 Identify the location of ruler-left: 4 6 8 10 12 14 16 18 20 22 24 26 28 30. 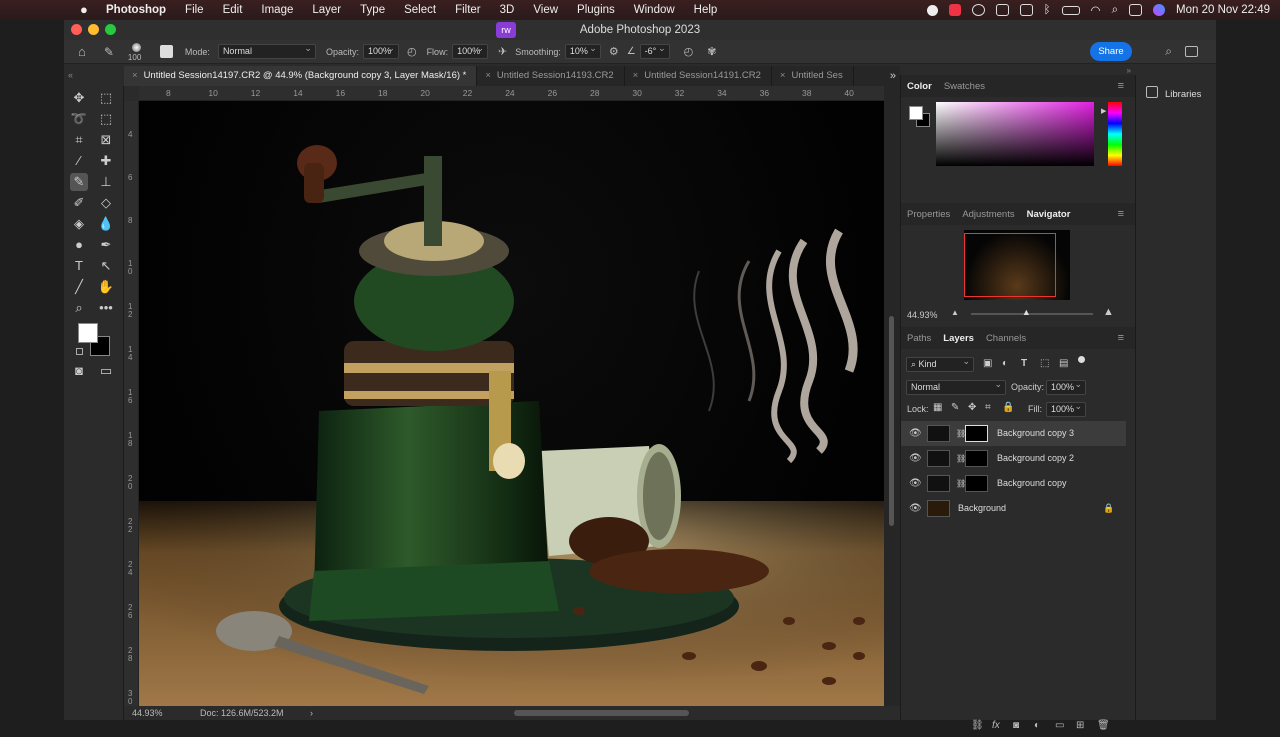
(131, 403).